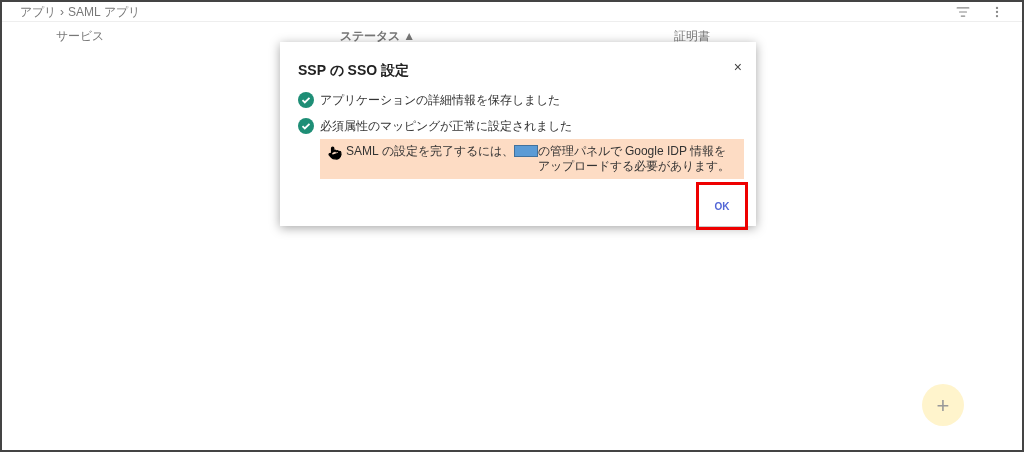  I want to click on notice-text: SAML の設定を完了するには、, so click(430, 151).